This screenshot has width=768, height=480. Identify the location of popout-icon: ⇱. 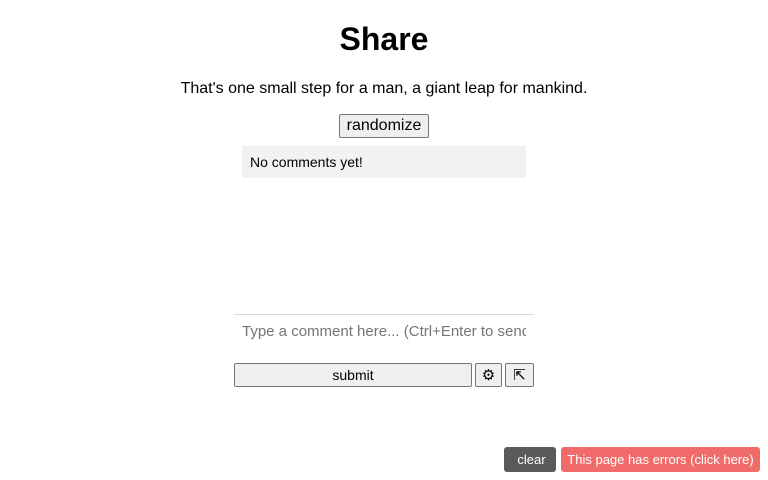
(519, 375).